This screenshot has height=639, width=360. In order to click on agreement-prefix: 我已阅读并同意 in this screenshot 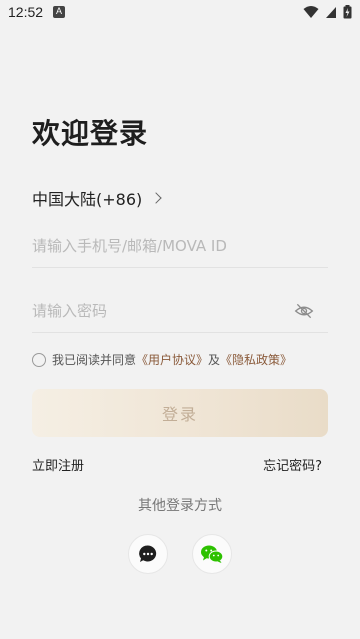, I will do `click(94, 360)`.